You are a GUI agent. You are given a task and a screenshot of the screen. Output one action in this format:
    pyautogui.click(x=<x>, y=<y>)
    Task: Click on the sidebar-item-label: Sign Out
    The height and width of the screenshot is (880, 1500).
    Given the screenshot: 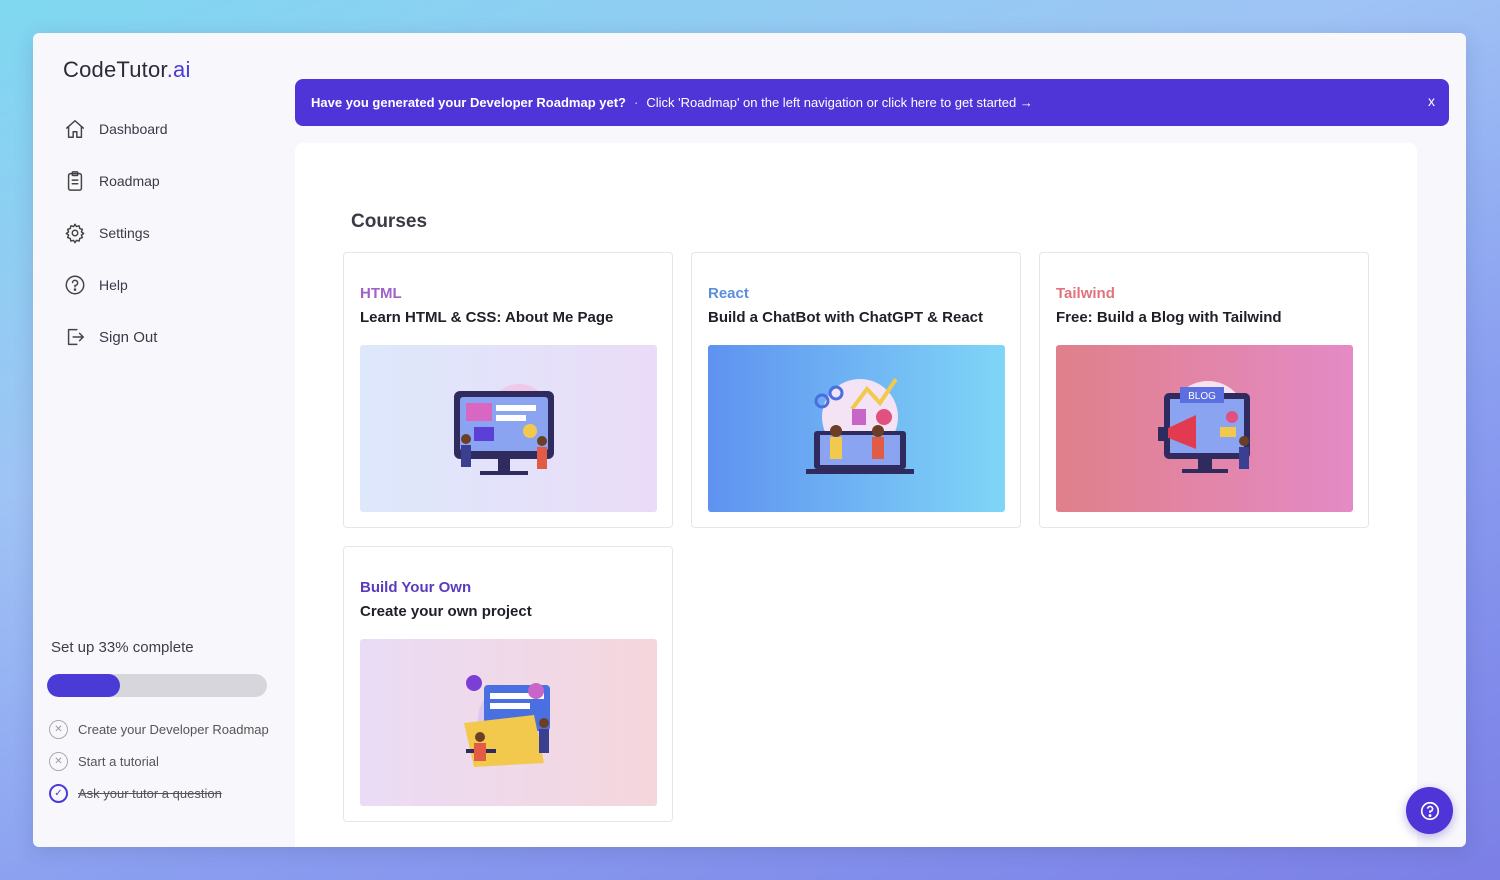 What is the action you would take?
    pyautogui.click(x=128, y=337)
    